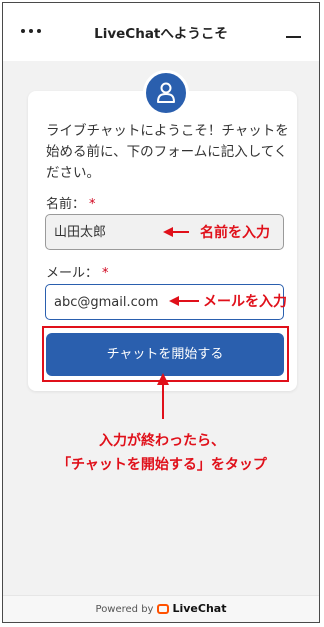  Describe the element at coordinates (72, 273) in the screenshot. I see `email-label-text: メール：` at that location.